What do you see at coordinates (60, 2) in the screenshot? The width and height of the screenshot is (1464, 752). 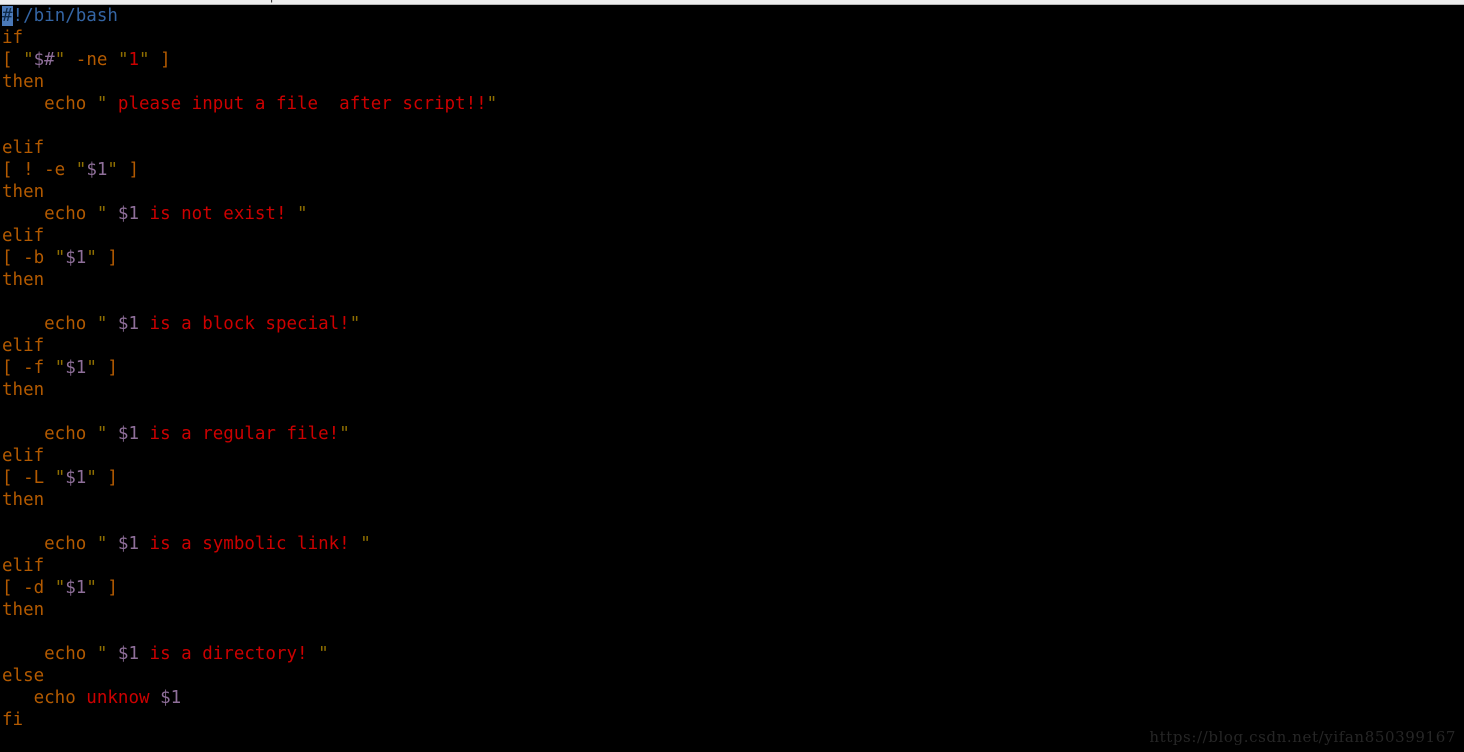 I see `menu-item-edit: Edit` at bounding box center [60, 2].